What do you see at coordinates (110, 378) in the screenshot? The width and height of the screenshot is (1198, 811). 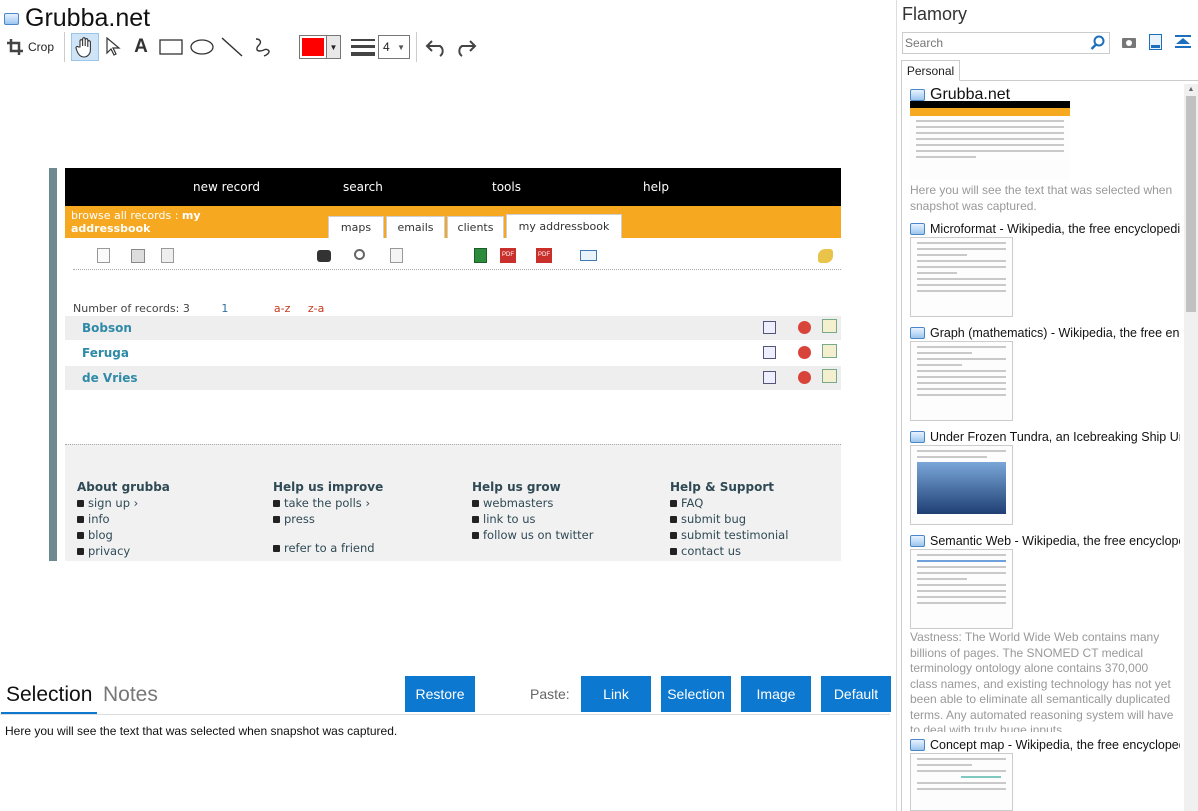 I see `record-name-link: de Vries` at bounding box center [110, 378].